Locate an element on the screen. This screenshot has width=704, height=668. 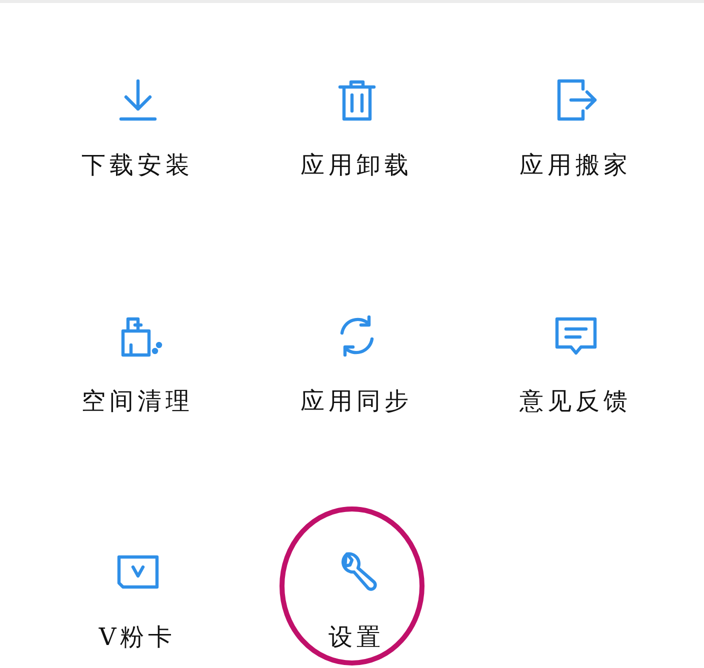
menu-item-label: 空间清理 is located at coordinates (138, 401).